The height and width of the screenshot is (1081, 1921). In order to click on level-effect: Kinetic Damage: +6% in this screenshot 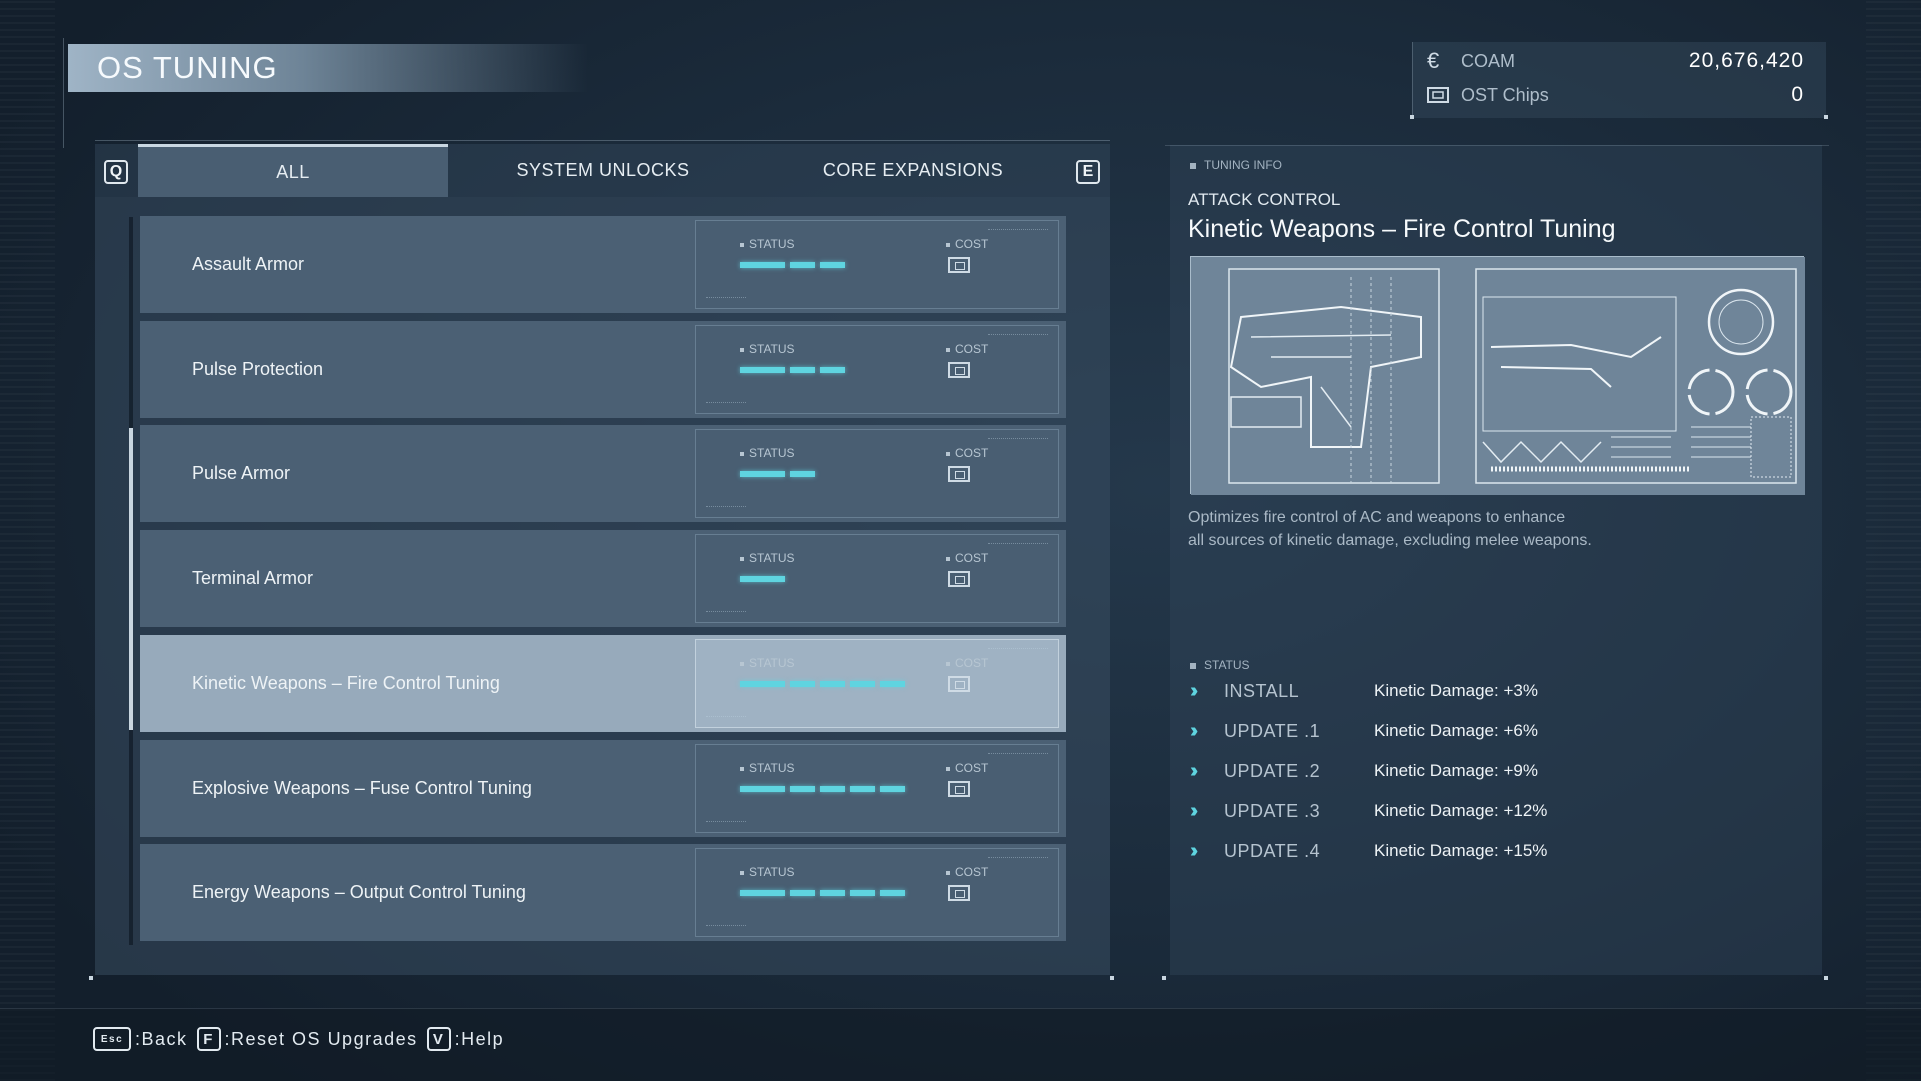, I will do `click(1456, 730)`.